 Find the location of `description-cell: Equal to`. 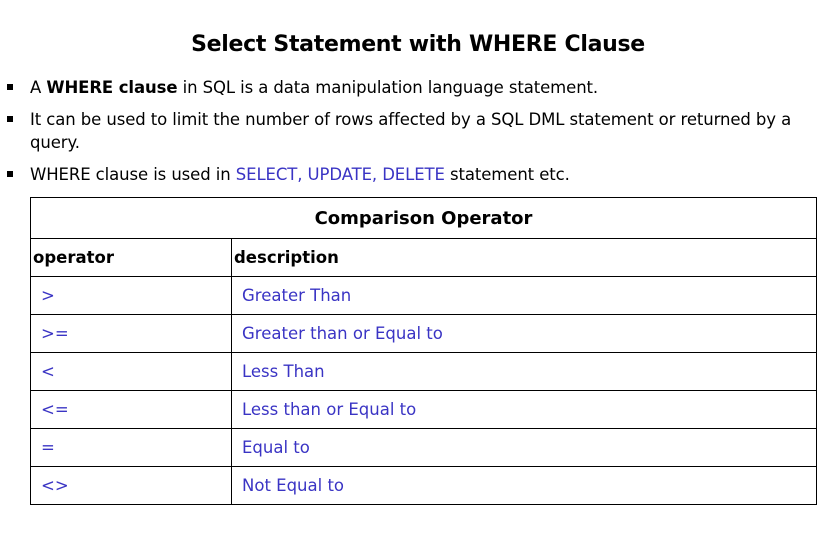

description-cell: Equal to is located at coordinates (524, 447).